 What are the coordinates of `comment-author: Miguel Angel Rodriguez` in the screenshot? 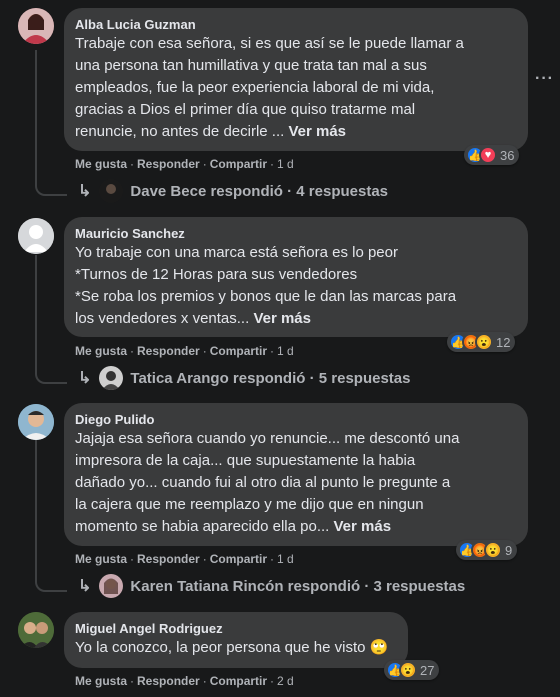 It's located at (235, 628).